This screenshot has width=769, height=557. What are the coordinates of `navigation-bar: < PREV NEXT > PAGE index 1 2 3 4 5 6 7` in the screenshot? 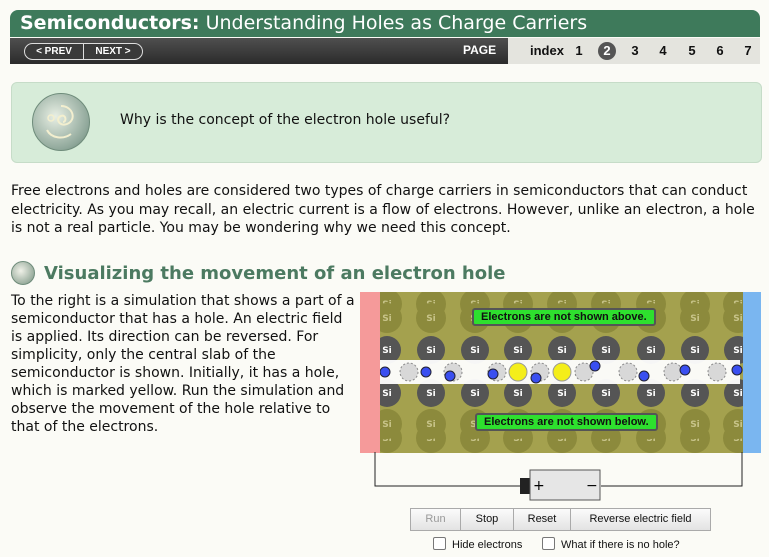 It's located at (385, 51).